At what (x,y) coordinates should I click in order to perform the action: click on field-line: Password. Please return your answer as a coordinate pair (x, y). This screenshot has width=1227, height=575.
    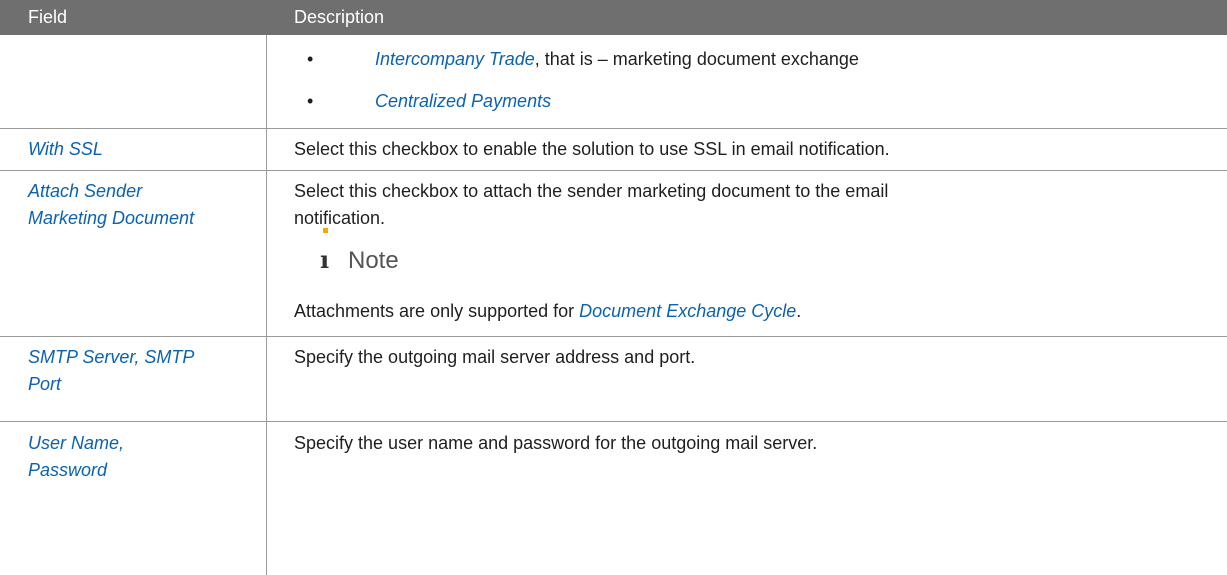
    Looking at the image, I should click on (68, 470).